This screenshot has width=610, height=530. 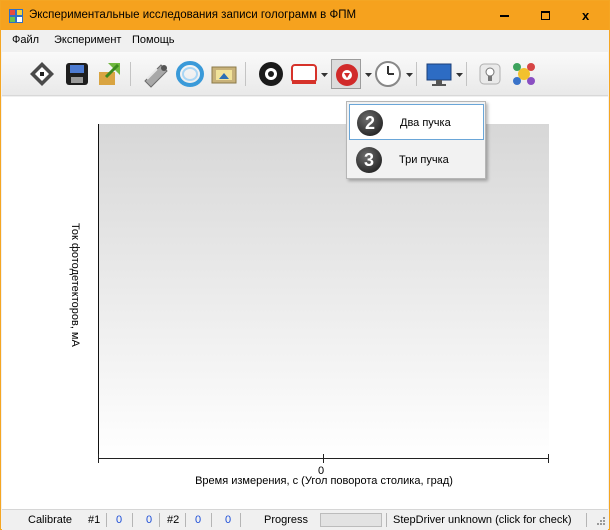 I want to click on stepdriver-status-link: StepDriver unknown (click for check), so click(x=482, y=520).